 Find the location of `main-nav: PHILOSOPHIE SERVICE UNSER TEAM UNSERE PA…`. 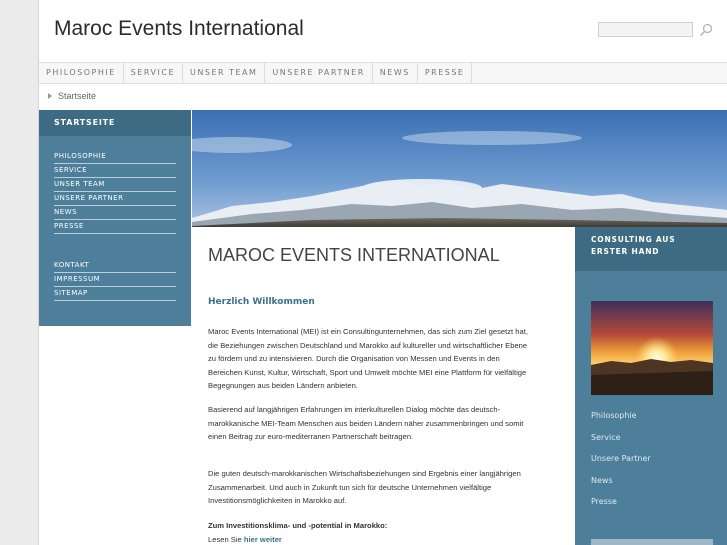

main-nav: PHILOSOPHIE SERVICE UNSER TEAM UNSERE PA… is located at coordinates (383, 73).